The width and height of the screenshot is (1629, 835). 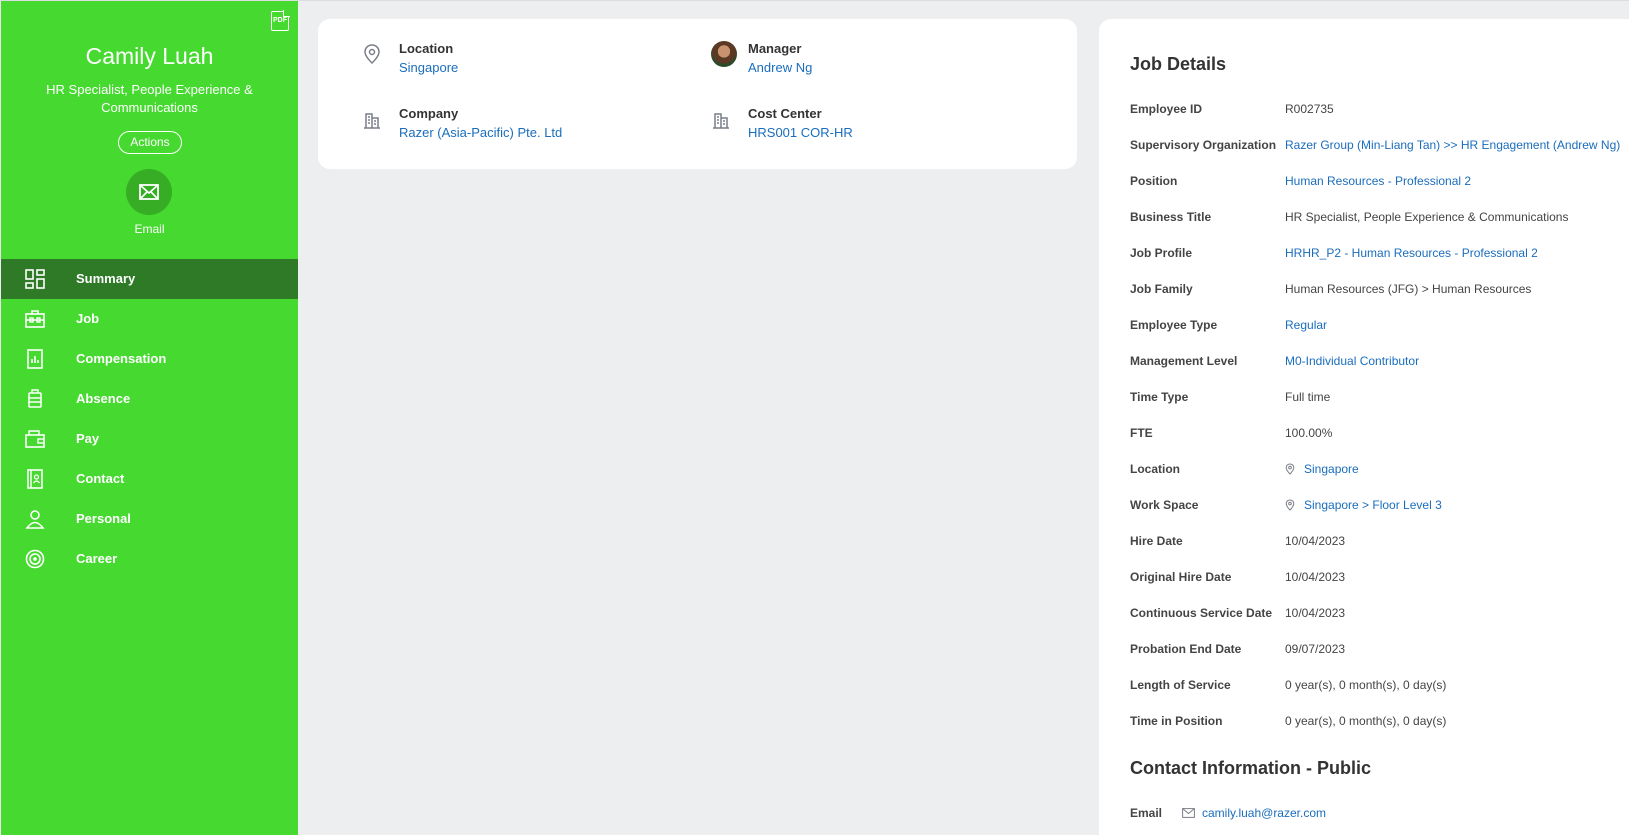 I want to click on compensation-chart-icon, so click(x=35, y=359).